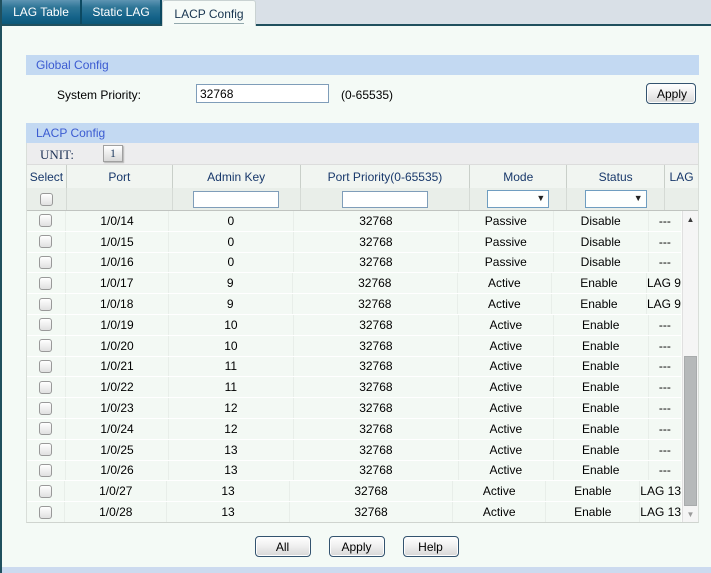  Describe the element at coordinates (615, 199) in the screenshot. I see `status-select: ▼` at that location.